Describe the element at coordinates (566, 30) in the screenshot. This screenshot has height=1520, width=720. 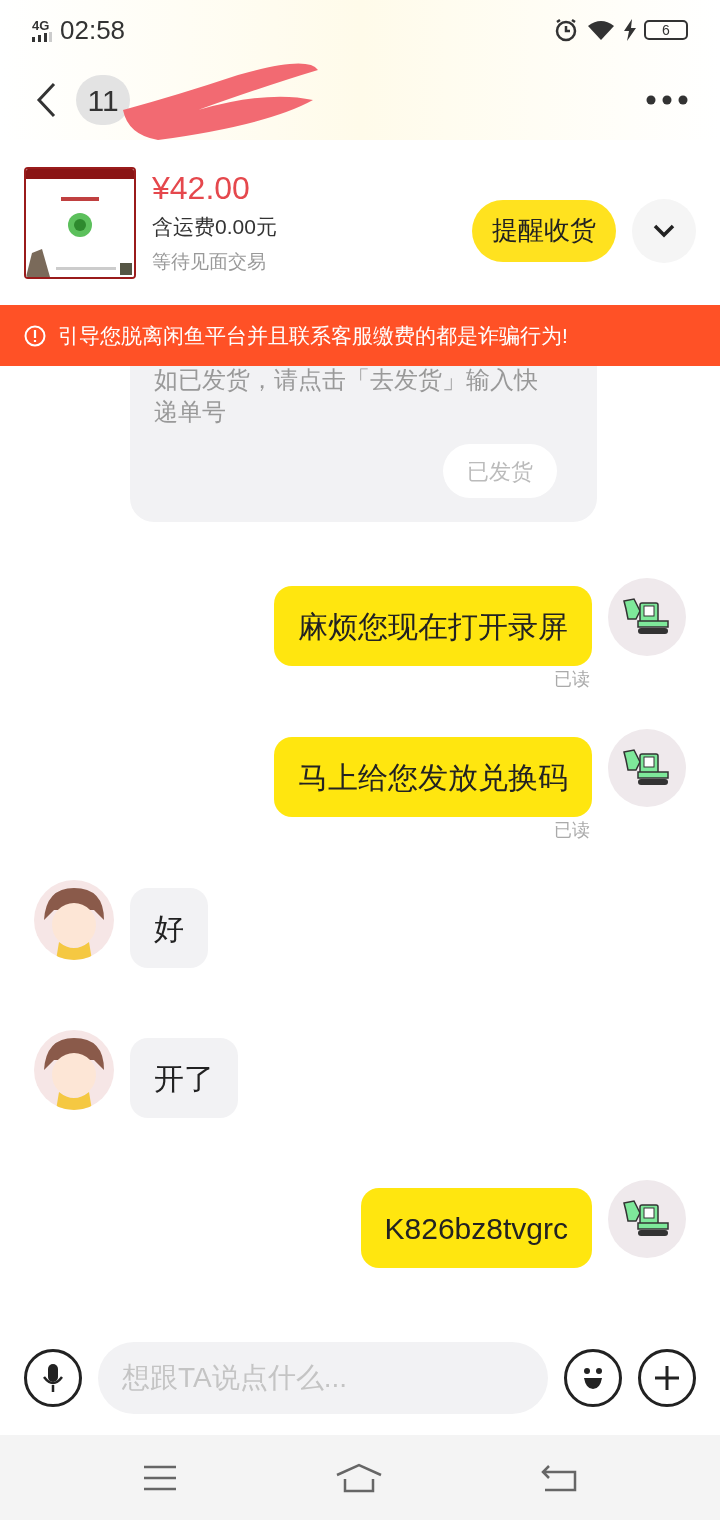
I see `alarm-icon` at that location.